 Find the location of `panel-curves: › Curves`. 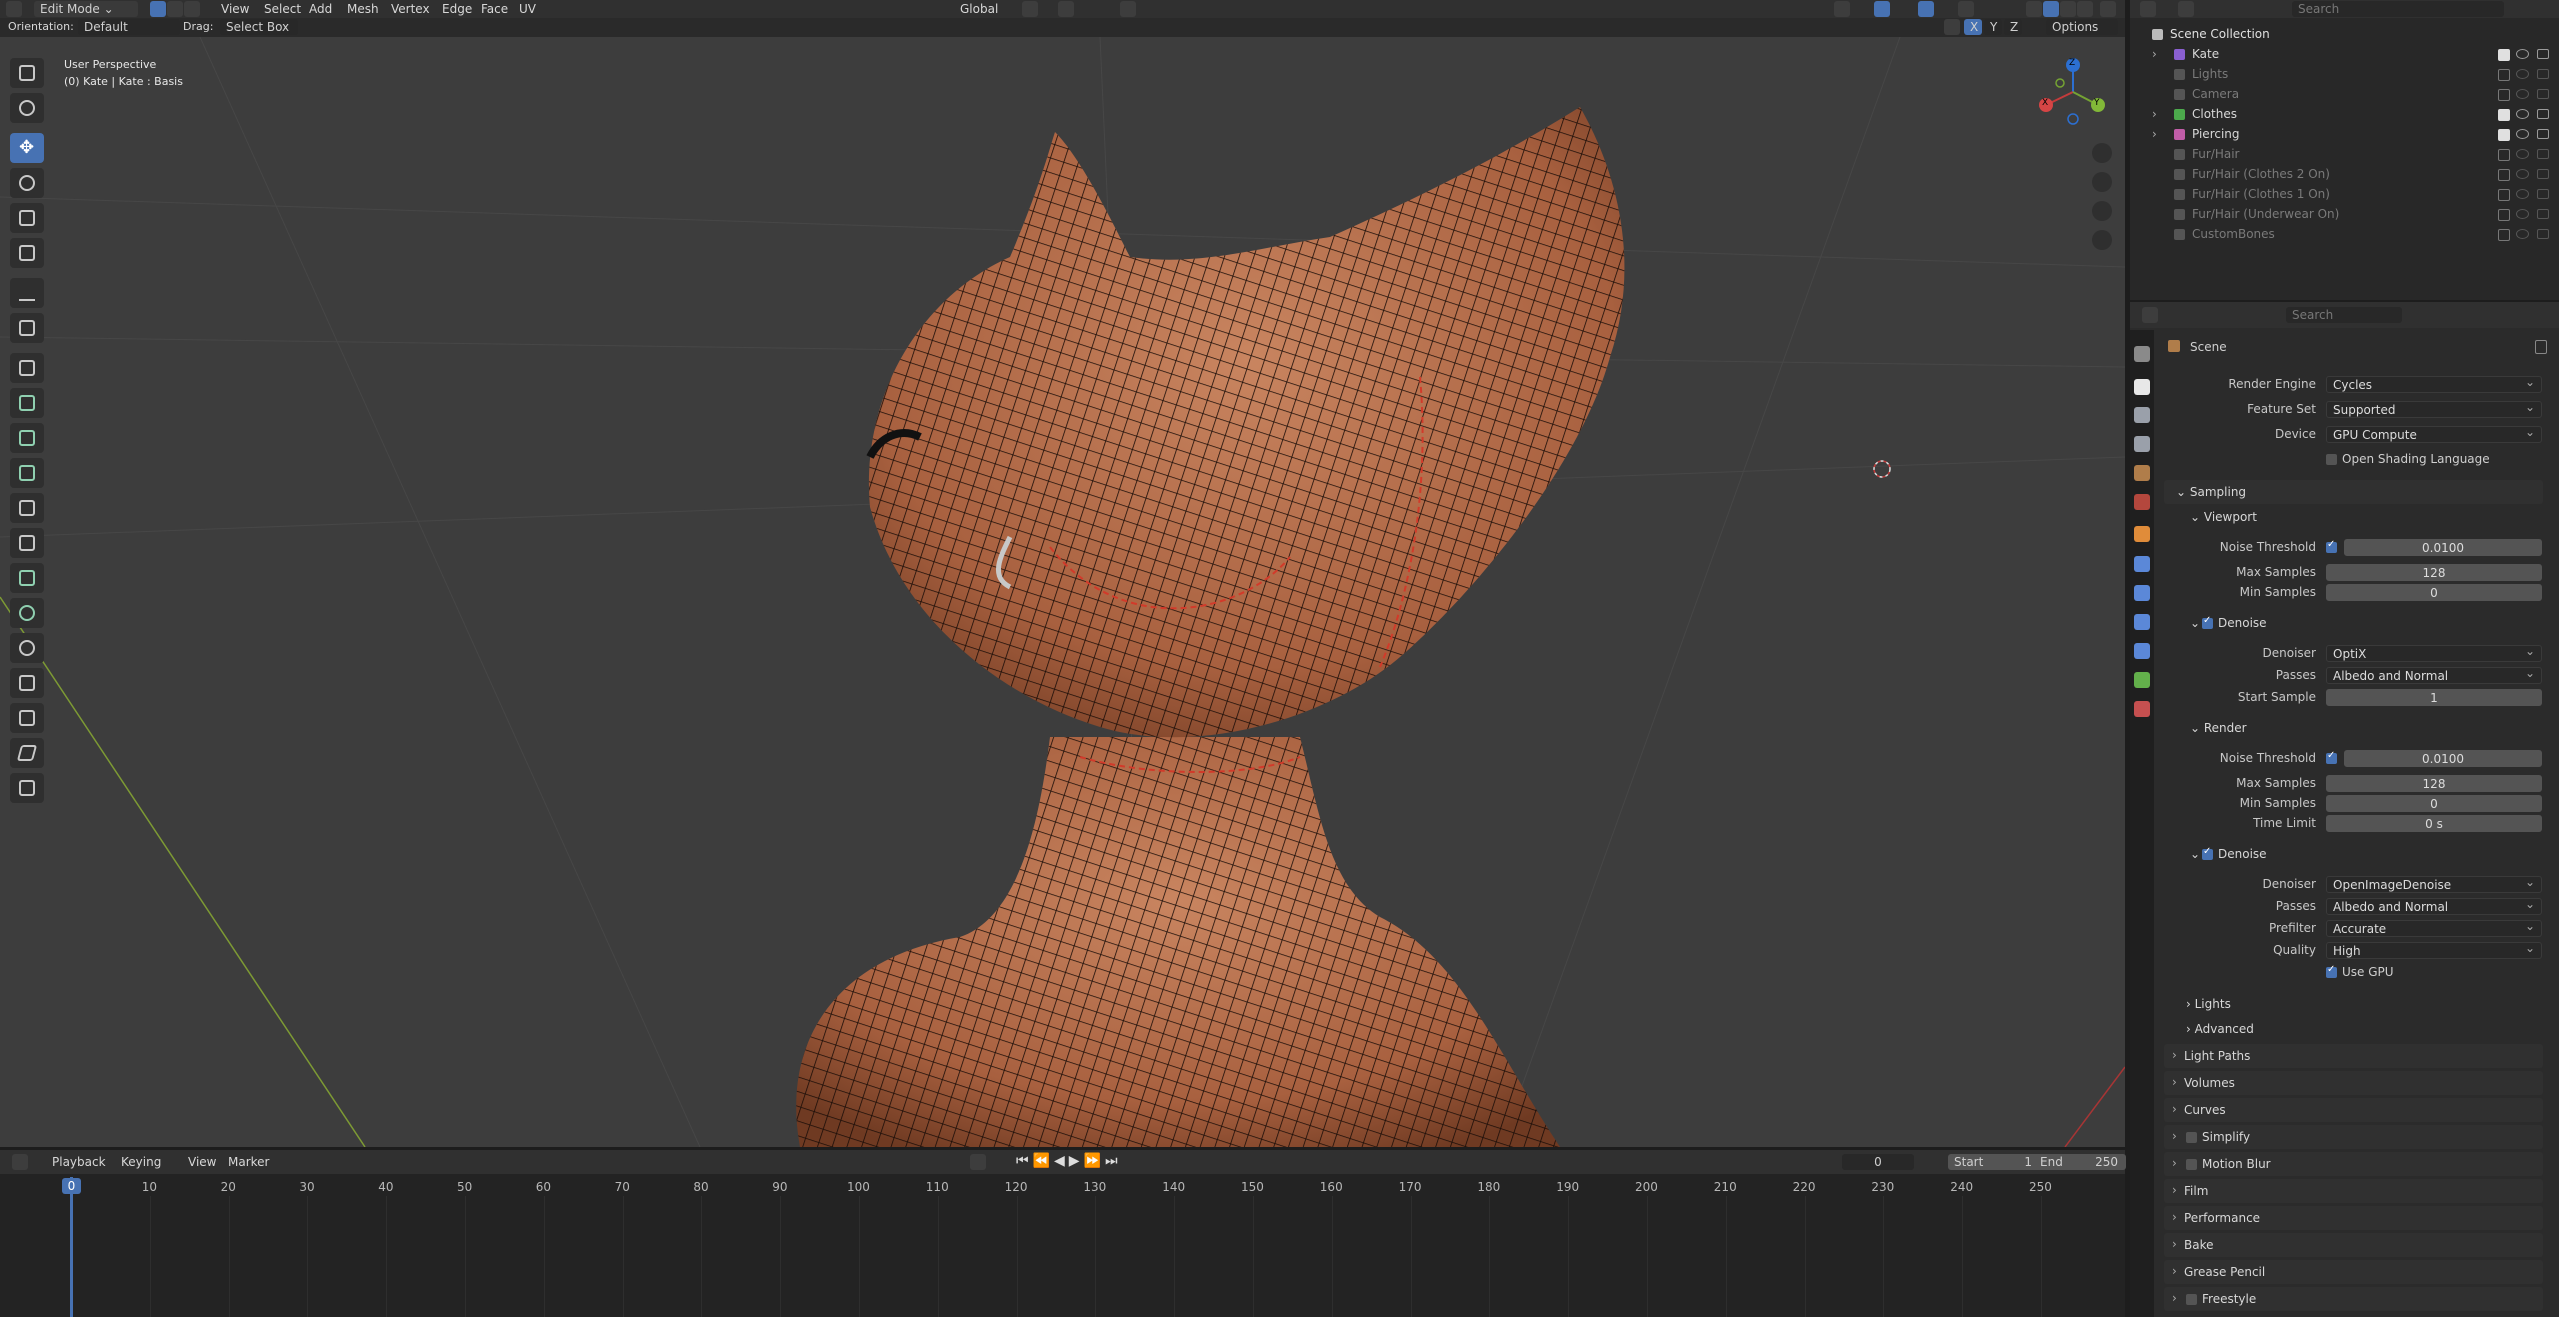

panel-curves: › Curves is located at coordinates (2353, 1110).